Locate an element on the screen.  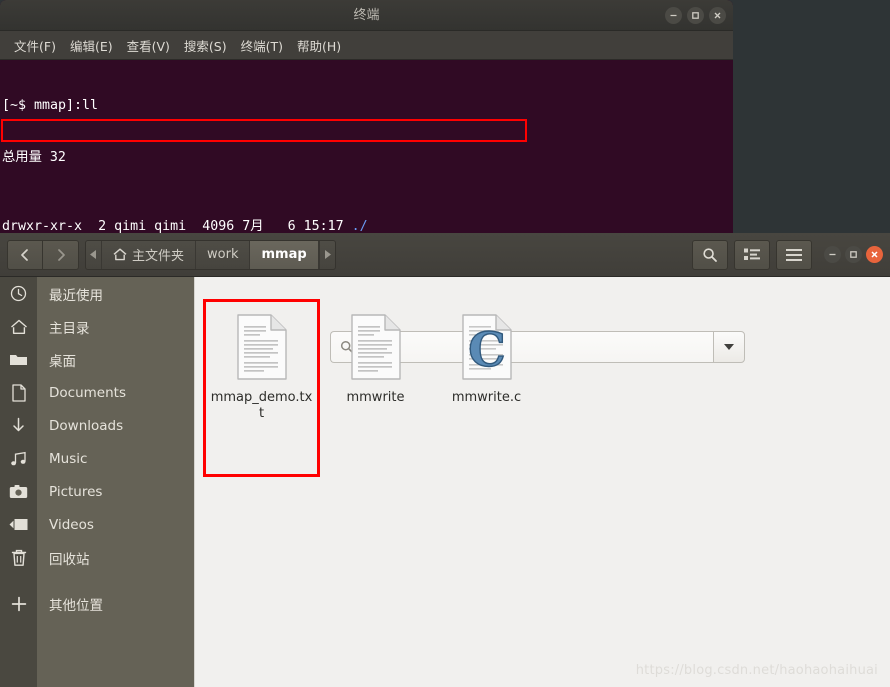
breadcrumb-label: 主文件夹 is located at coordinates (158, 256).